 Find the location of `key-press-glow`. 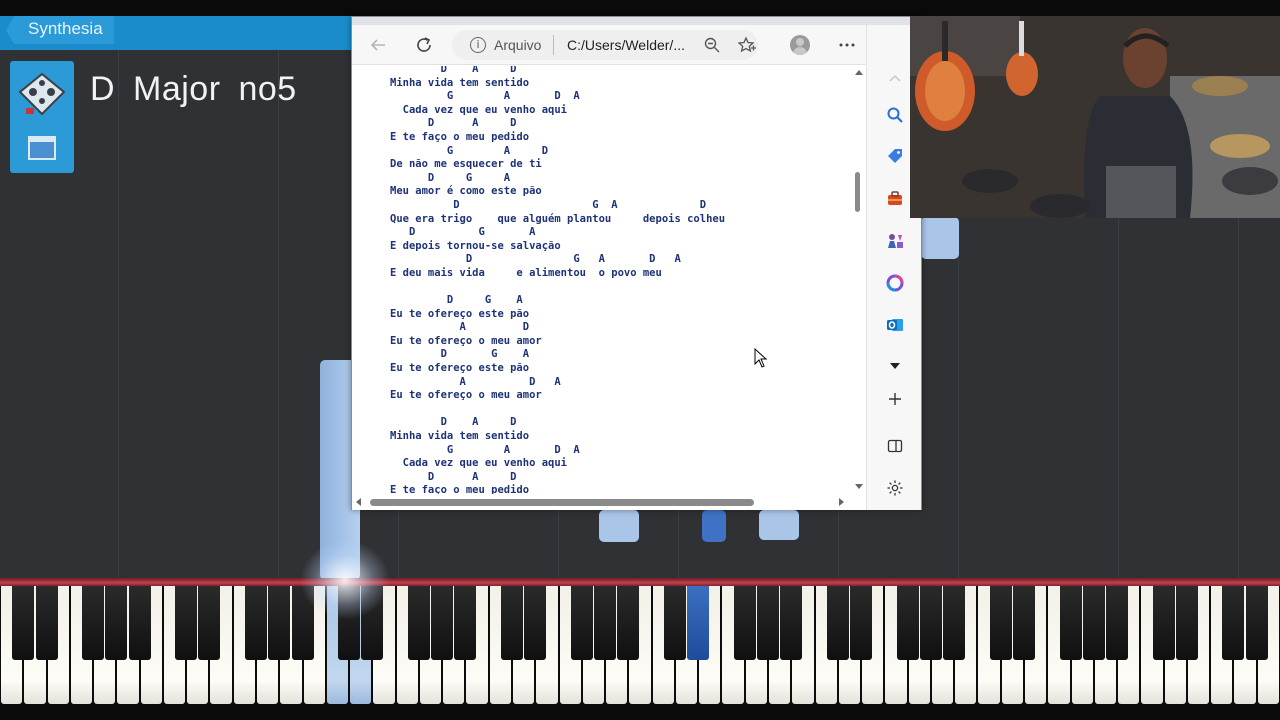

key-press-glow is located at coordinates (345, 580).